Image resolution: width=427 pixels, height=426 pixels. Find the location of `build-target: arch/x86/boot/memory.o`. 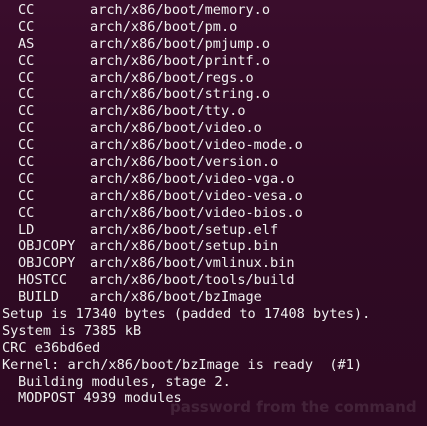

build-target: arch/x86/boot/memory.o is located at coordinates (180, 10).